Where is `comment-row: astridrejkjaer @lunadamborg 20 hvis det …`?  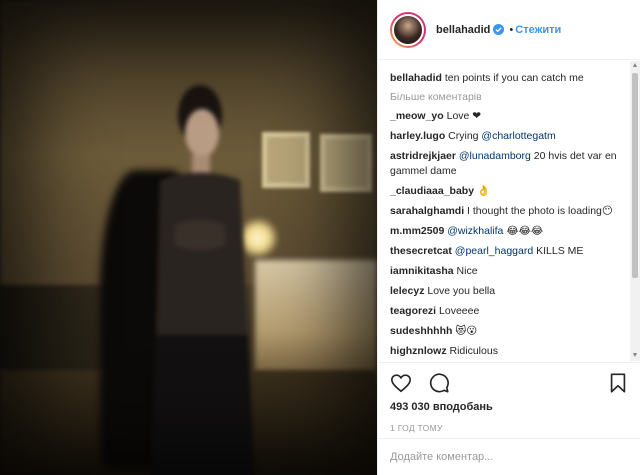 comment-row: astridrejkjaer @lunadamborg 20 hvis det … is located at coordinates (505, 164).